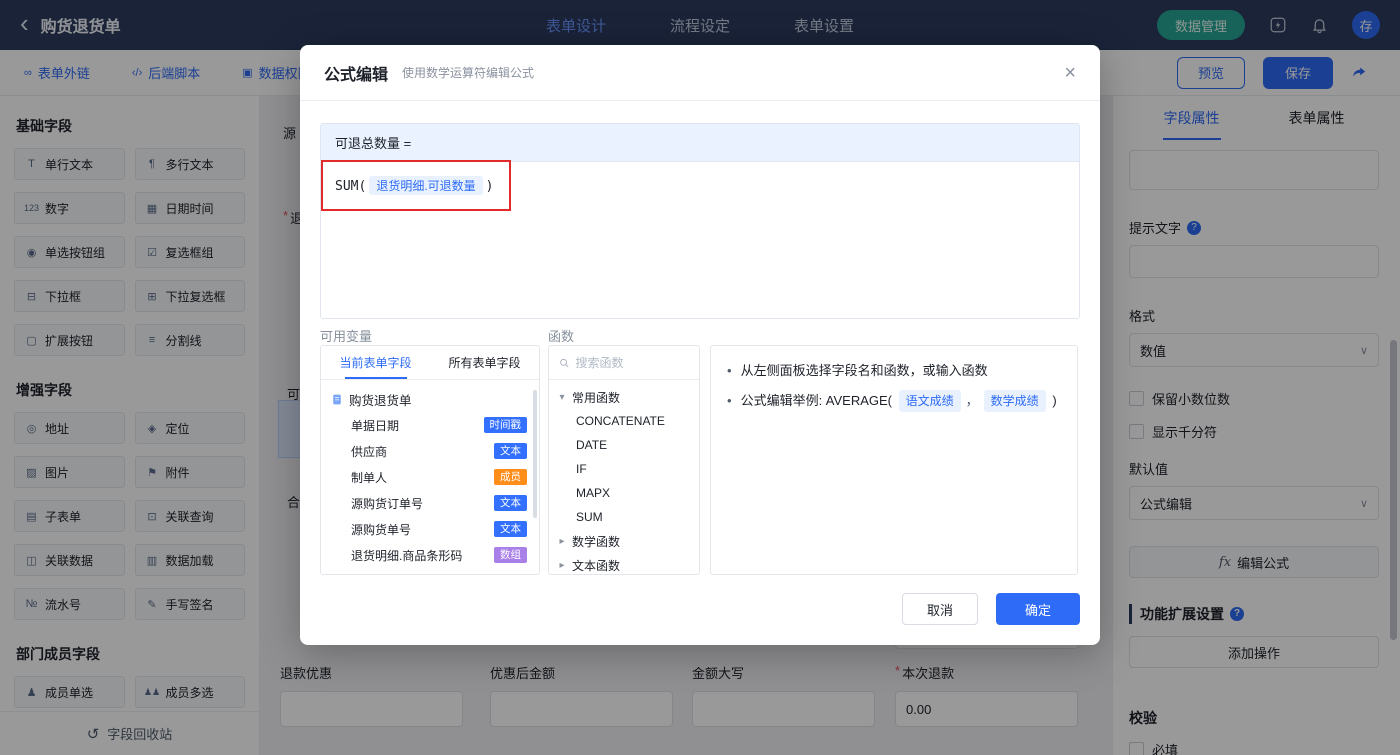 The image size is (1400, 755). What do you see at coordinates (816, 401) in the screenshot?
I see `help-example-prefix: 公式编辑举例: AVERAGE(` at bounding box center [816, 401].